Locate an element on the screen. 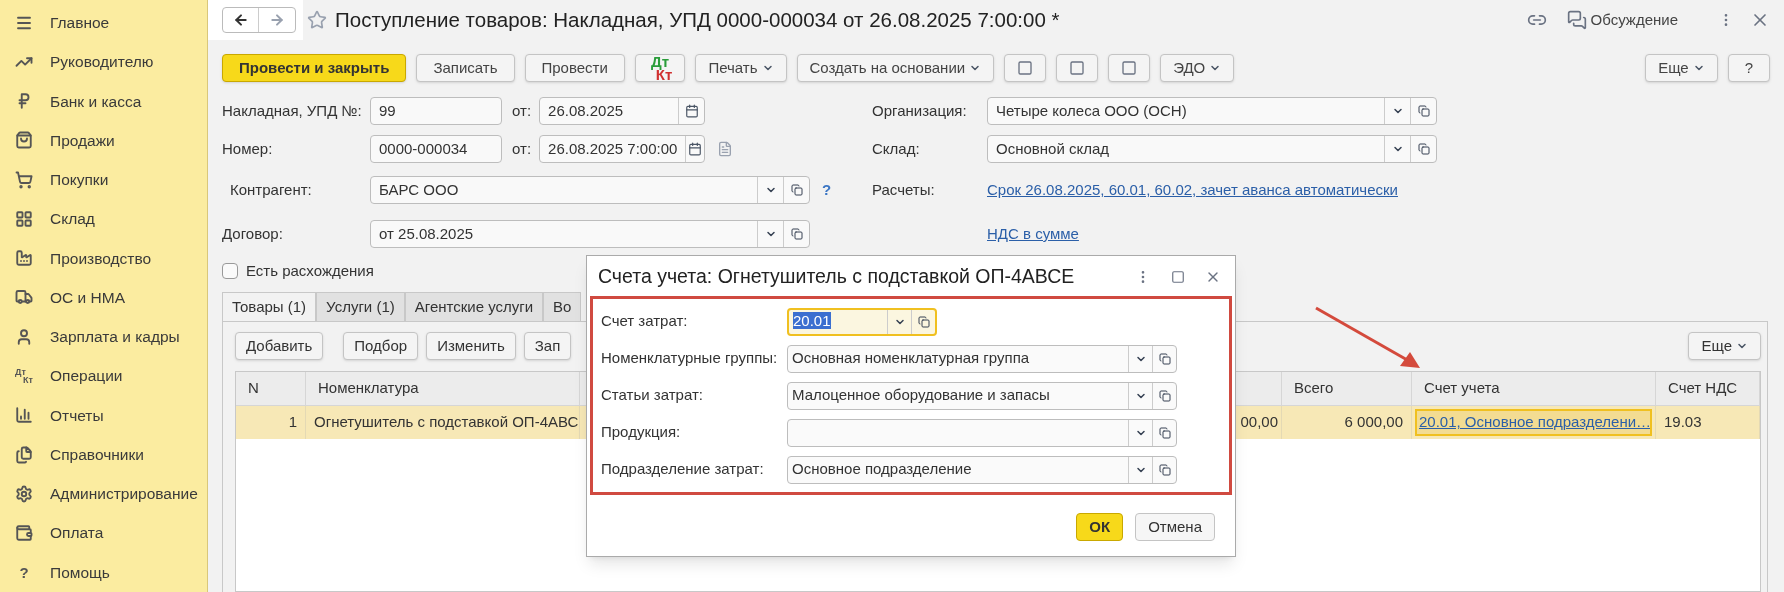  column-header: Счет учета is located at coordinates (1462, 388).